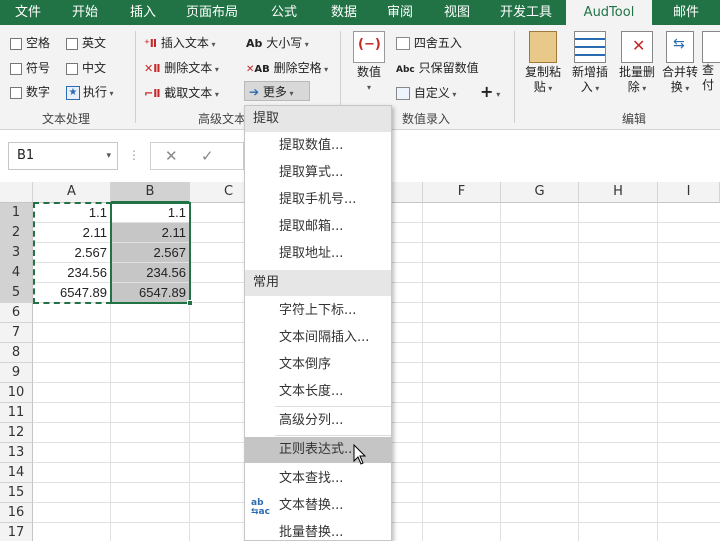 This screenshot has height=541, width=720. What do you see at coordinates (143, 12) in the screenshot?
I see `tab-insert: 插入` at bounding box center [143, 12].